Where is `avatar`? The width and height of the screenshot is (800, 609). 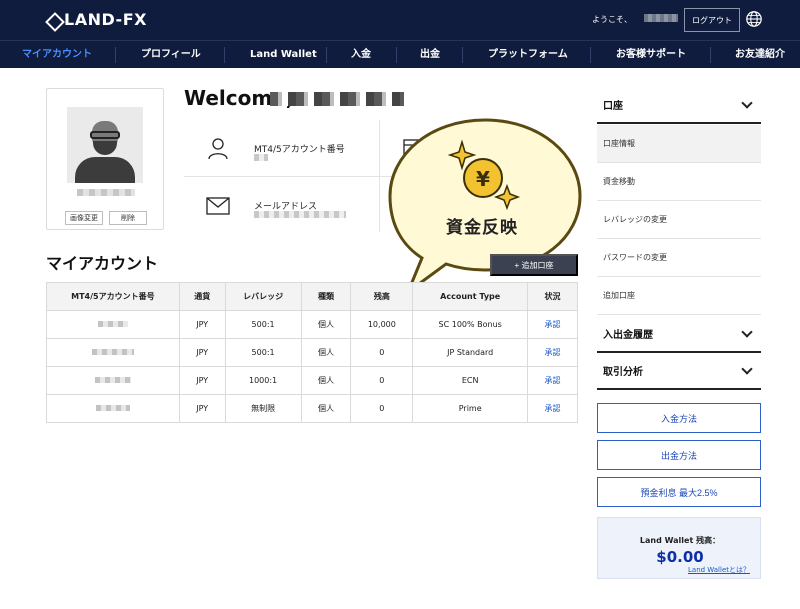 avatar is located at coordinates (105, 145).